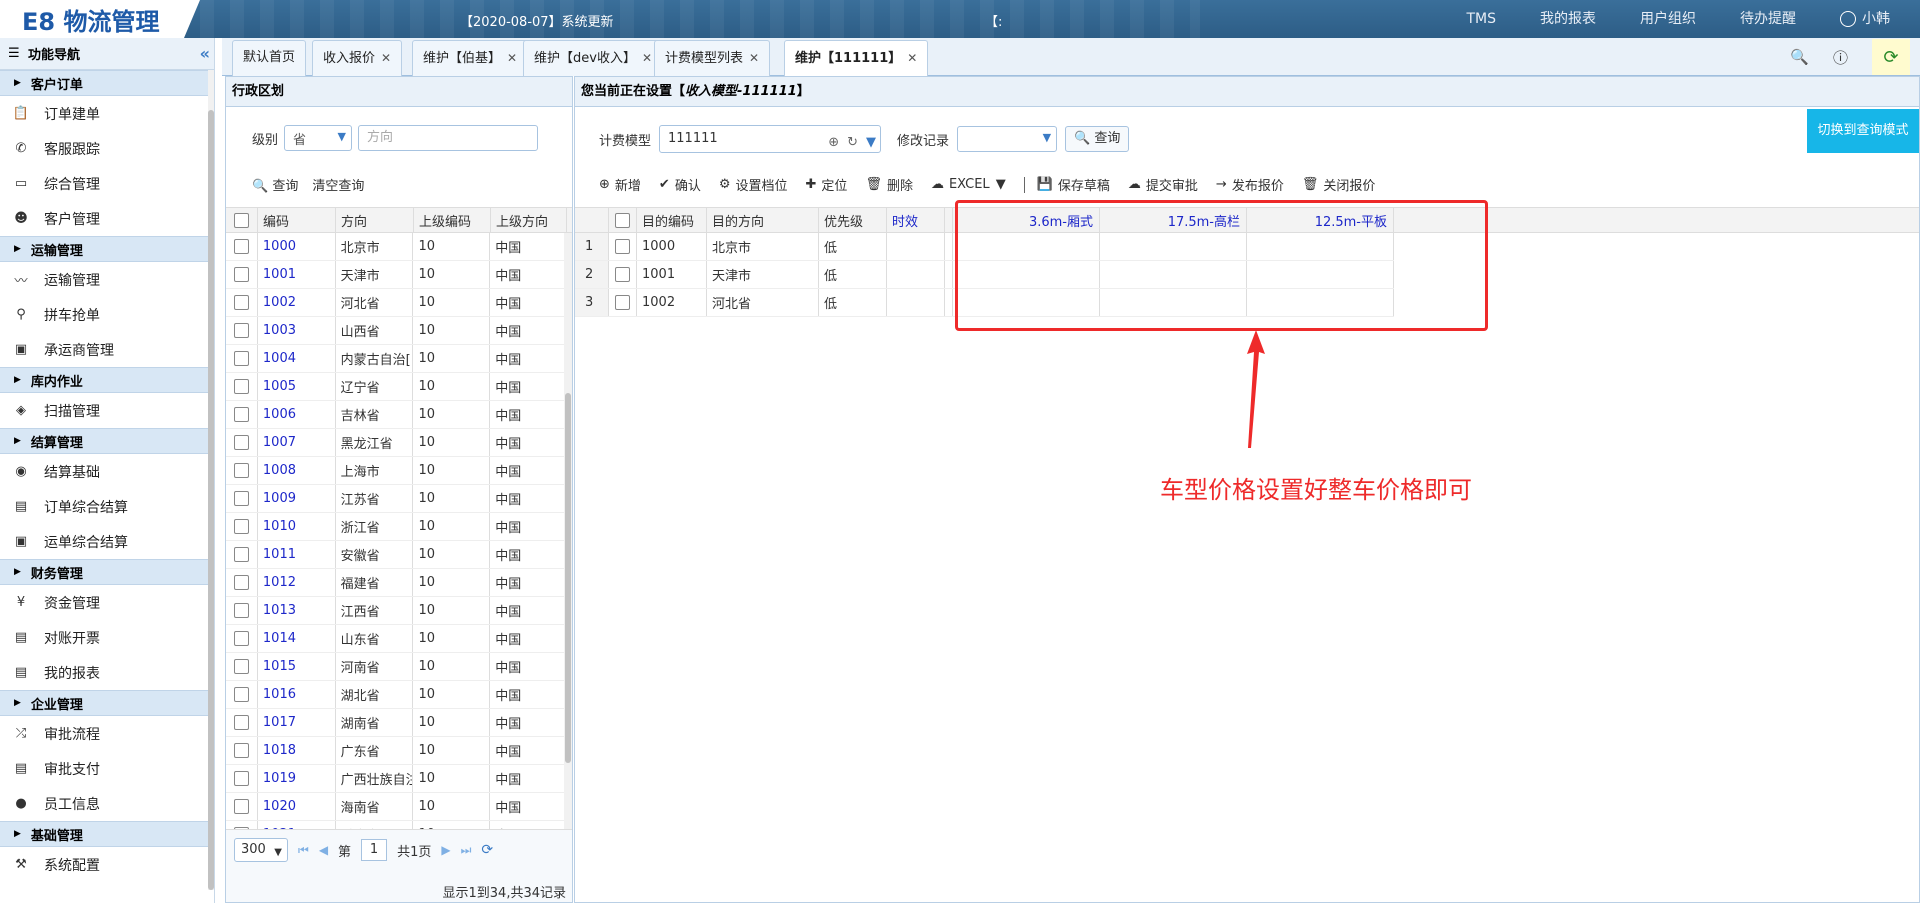 This screenshot has width=1920, height=903. Describe the element at coordinates (712, 58) in the screenshot. I see `tab: 计费模型列表 ✕` at that location.